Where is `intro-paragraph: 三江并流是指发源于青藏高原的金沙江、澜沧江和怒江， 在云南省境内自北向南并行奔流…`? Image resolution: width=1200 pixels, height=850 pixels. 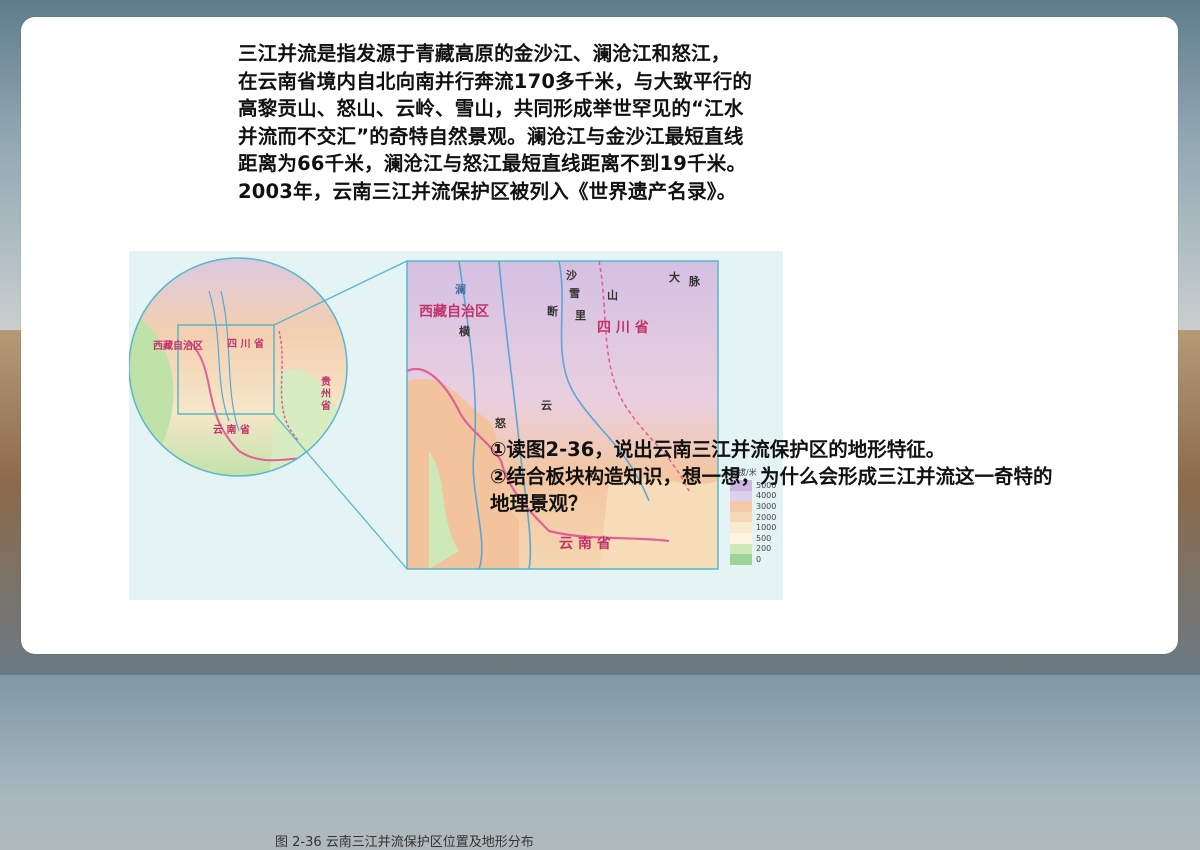
intro-paragraph: 三江并流是指发源于青藏高原的金沙江、澜沧江和怒江， 在云南省境内自北向南并行奔流… is located at coordinates (495, 122).